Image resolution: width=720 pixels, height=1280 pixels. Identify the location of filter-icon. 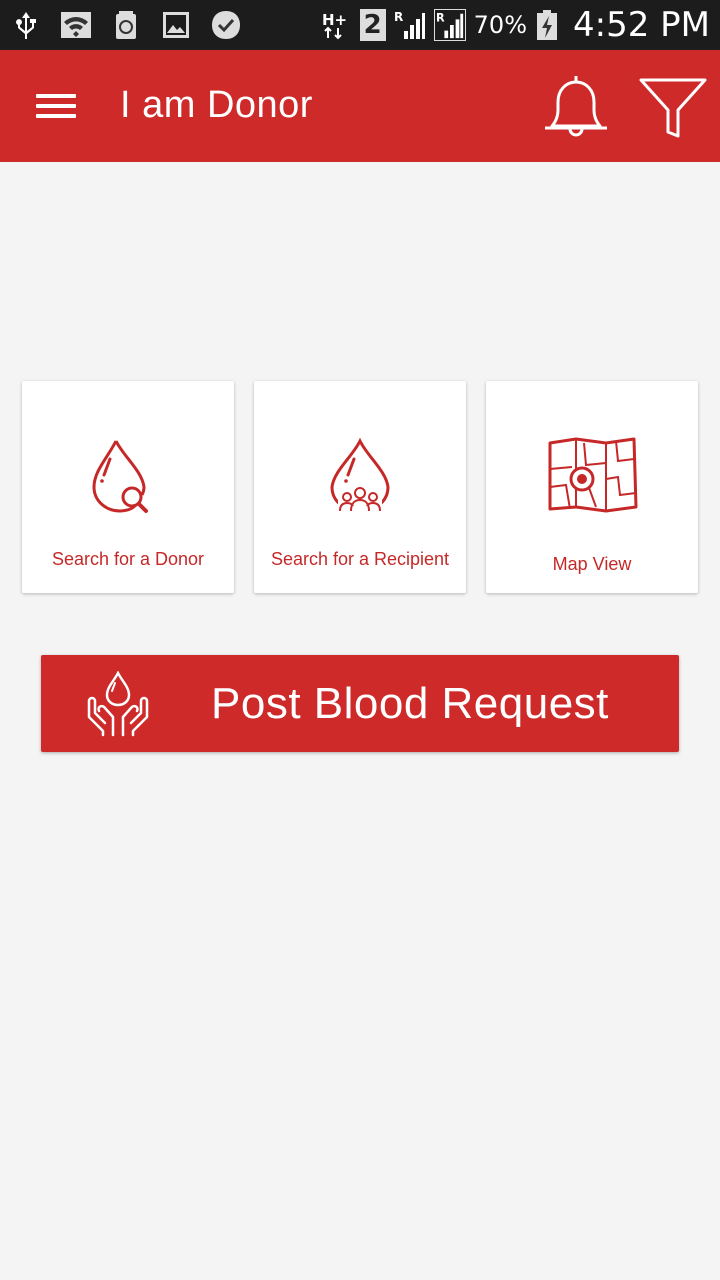
(673, 108).